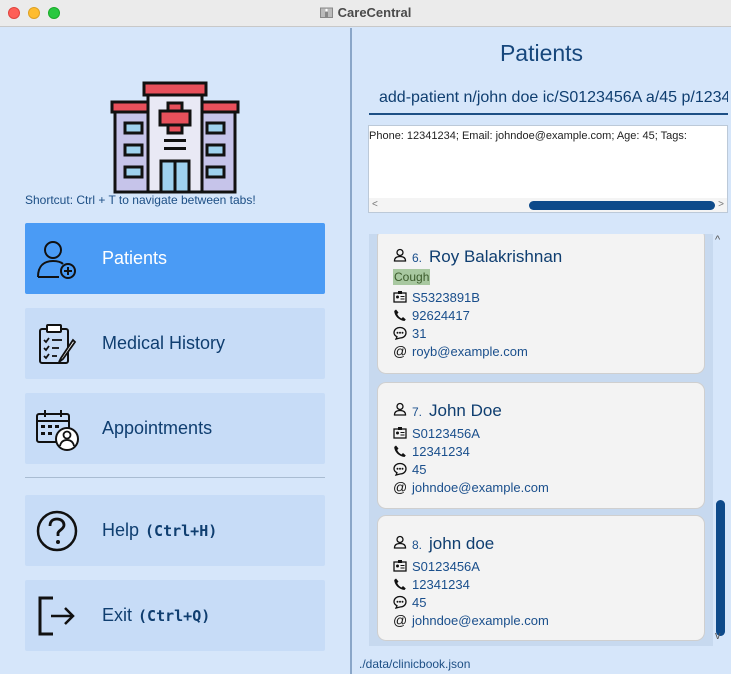 This screenshot has height=674, width=731. What do you see at coordinates (441, 315) in the screenshot?
I see `patient-phone: 92624417` at bounding box center [441, 315].